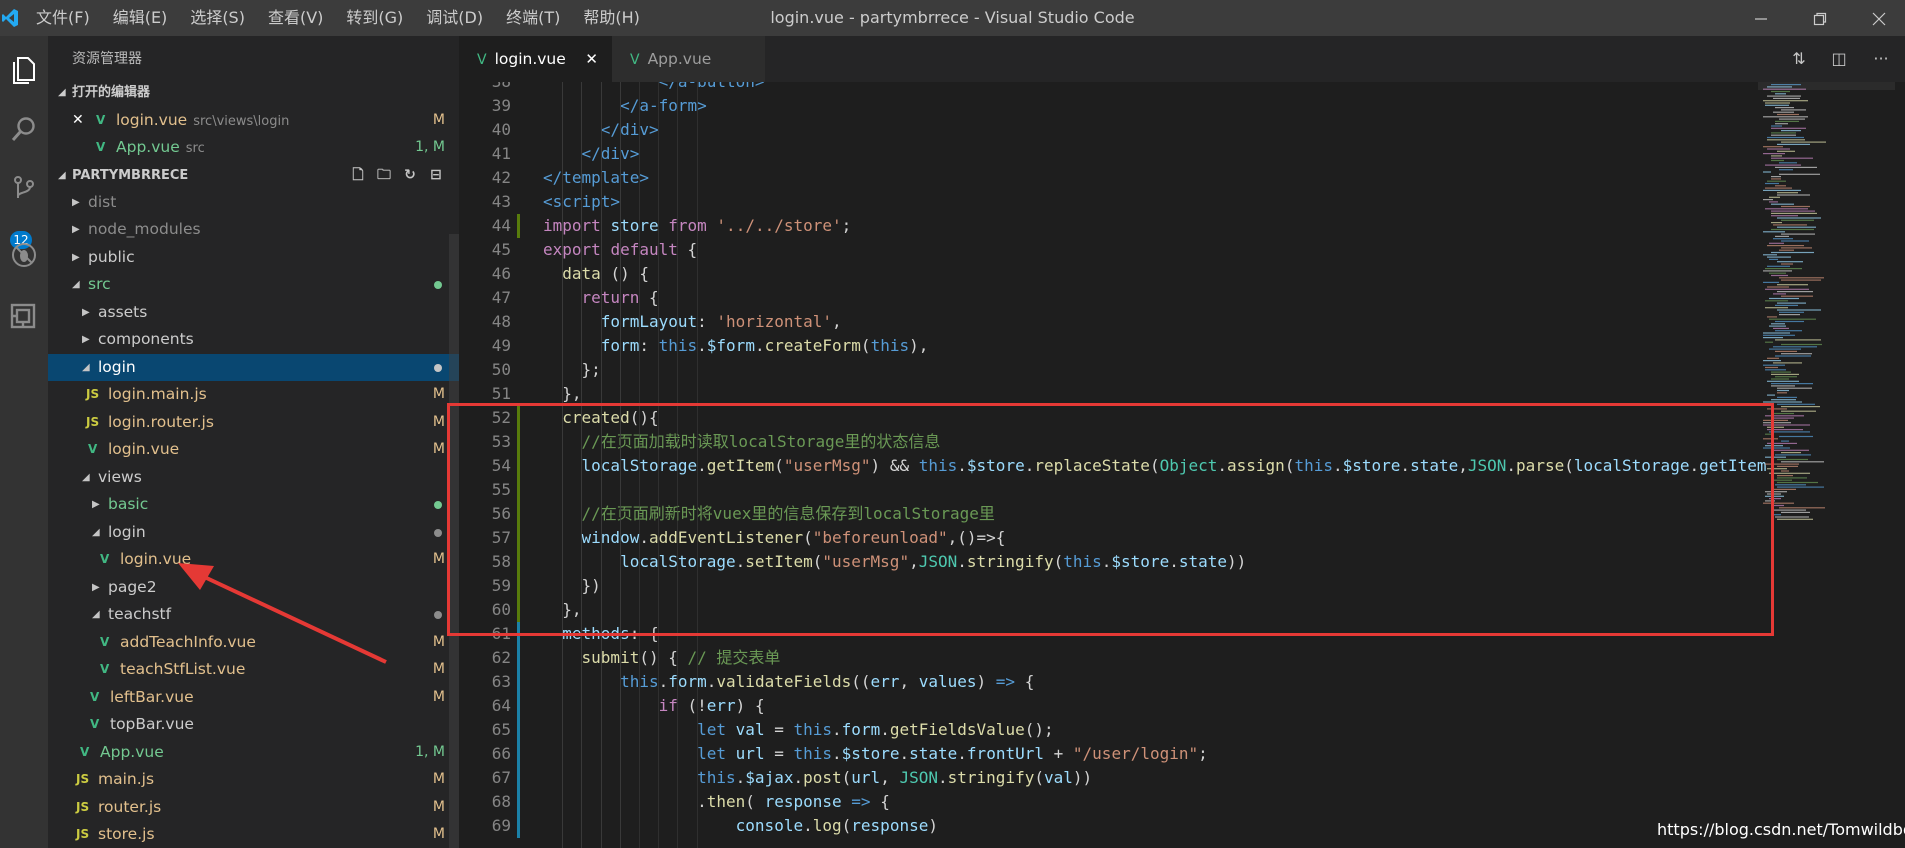 This screenshot has height=848, width=1905. Describe the element at coordinates (654, 706) in the screenshot. I see `code-line: if (!err) {` at that location.